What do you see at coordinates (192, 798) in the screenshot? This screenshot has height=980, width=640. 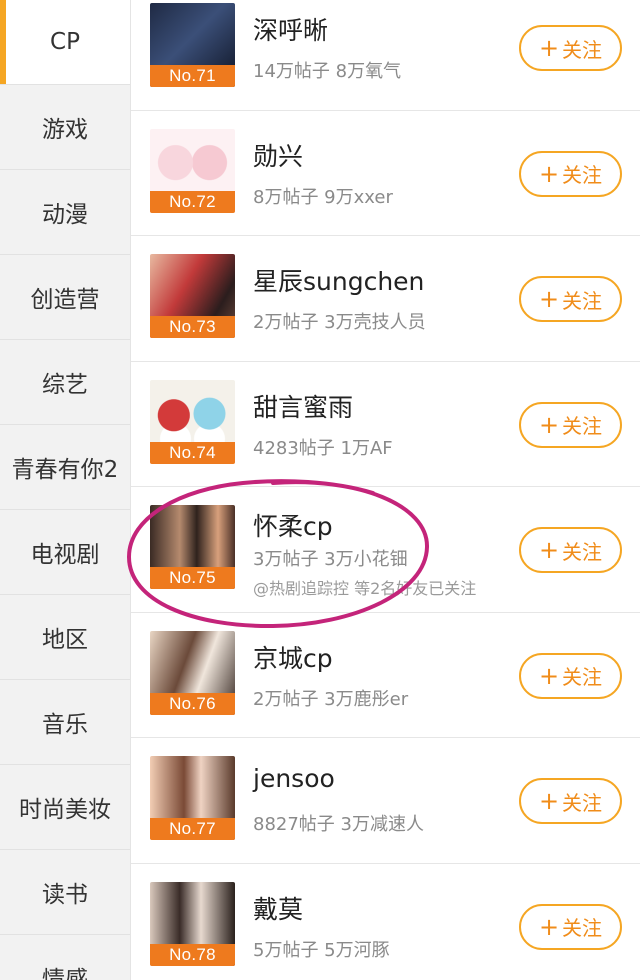 I see `forum-thumbnail: No.77` at bounding box center [192, 798].